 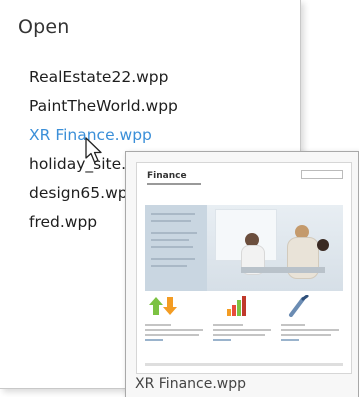 I want to click on preview-feature-row, so click(x=244, y=323).